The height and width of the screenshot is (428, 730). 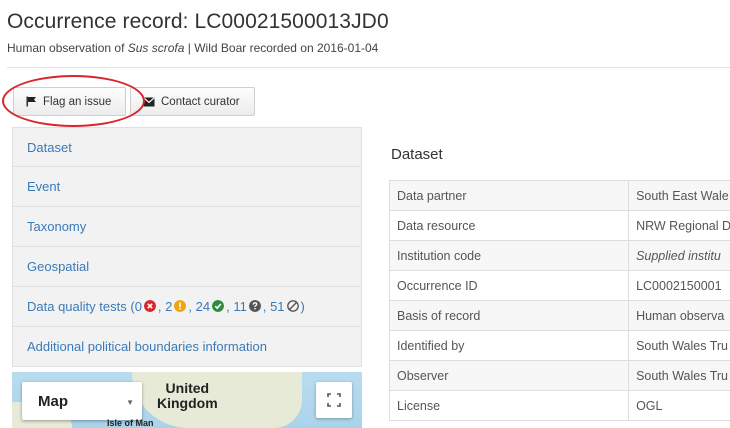 I want to click on occurrence-map: Map ▼ United Kingdom Isle of Man, so click(x=187, y=400).